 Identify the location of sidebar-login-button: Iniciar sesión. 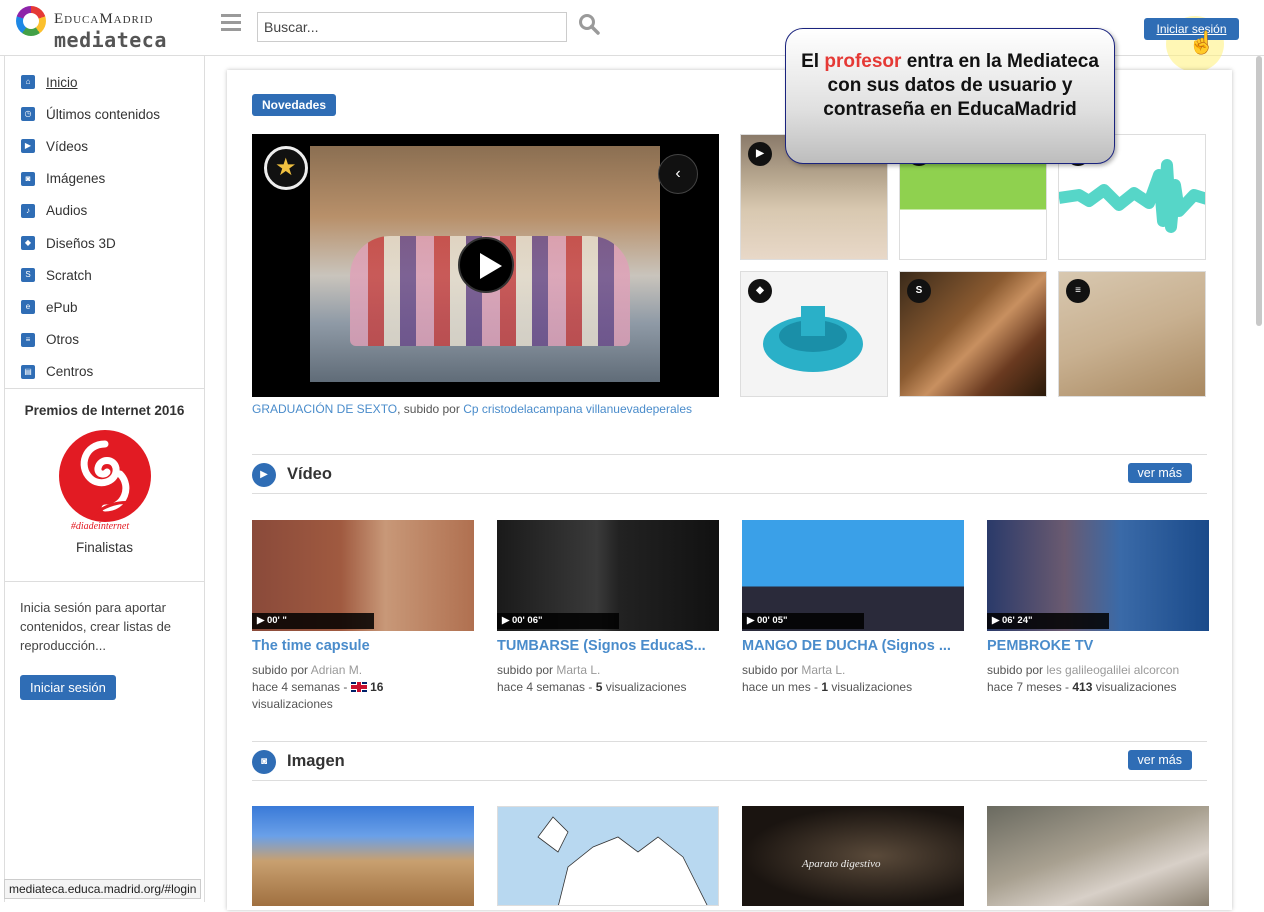
(68, 687).